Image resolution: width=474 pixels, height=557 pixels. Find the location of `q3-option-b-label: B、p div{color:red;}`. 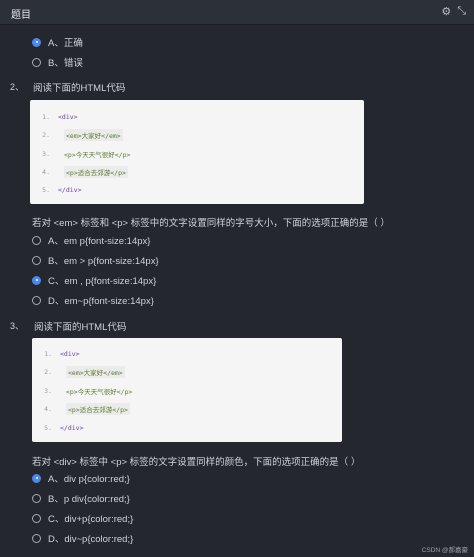

q3-option-b-label: B、p div{color:red;} is located at coordinates (89, 499).